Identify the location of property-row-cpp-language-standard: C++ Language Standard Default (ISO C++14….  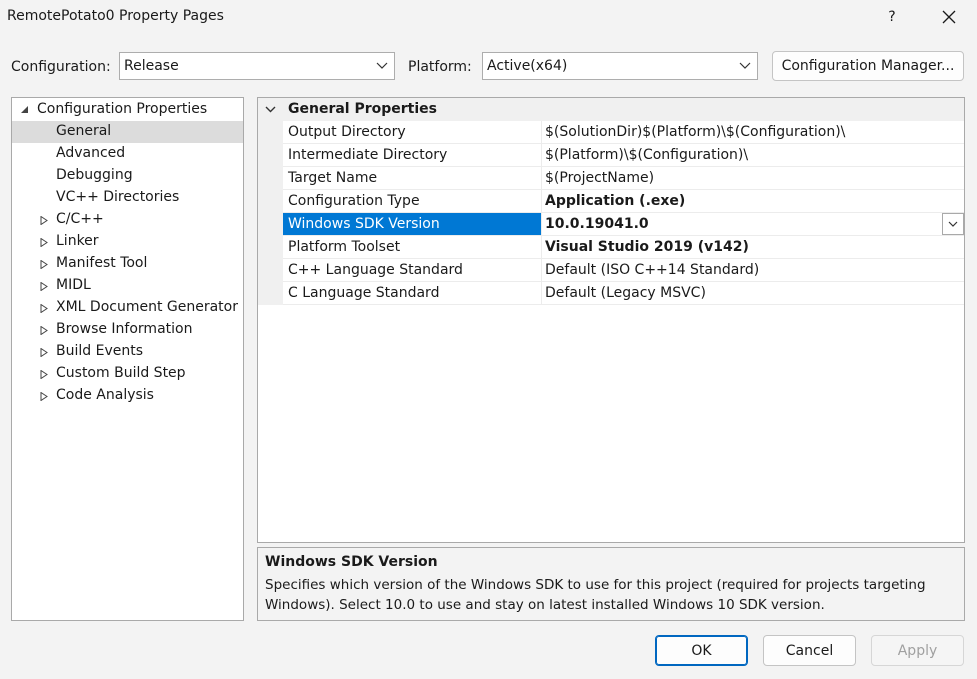
(623, 270).